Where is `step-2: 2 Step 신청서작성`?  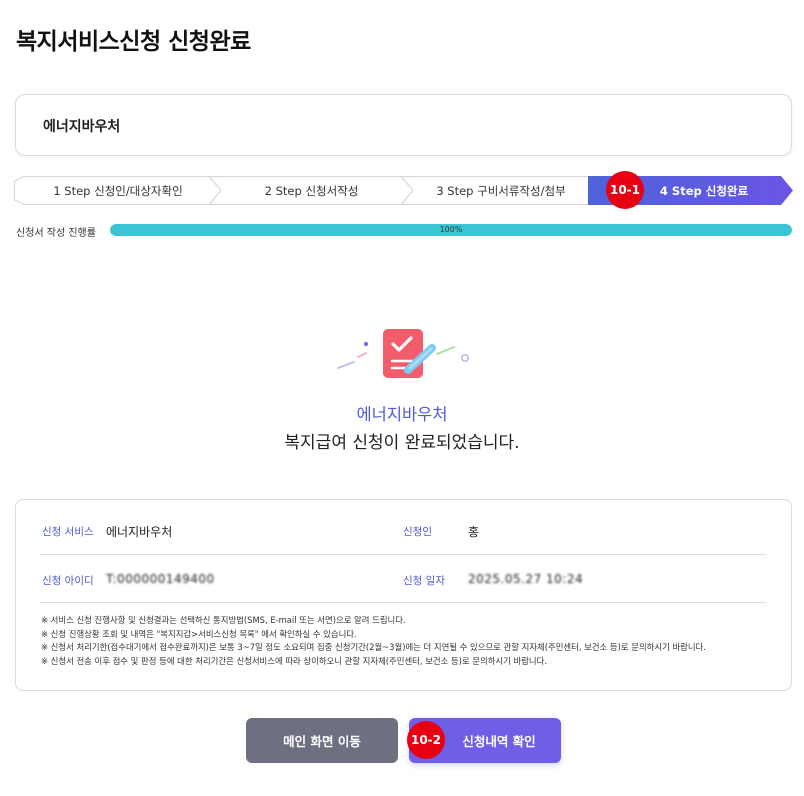
step-2: 2 Step 신청서작성 is located at coordinates (311, 190).